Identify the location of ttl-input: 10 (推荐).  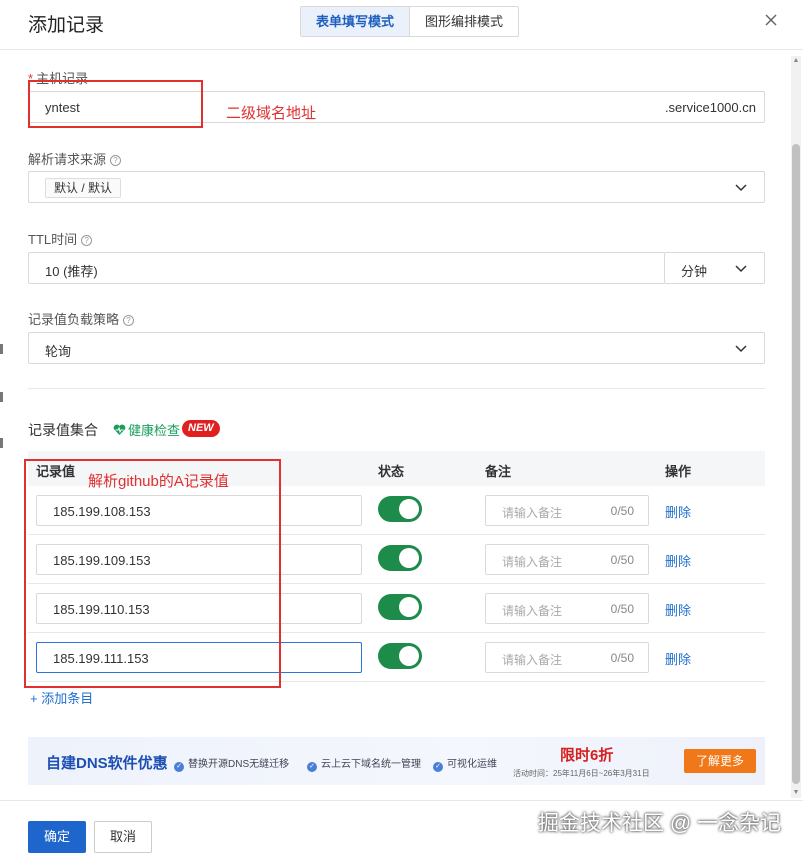
(346, 268).